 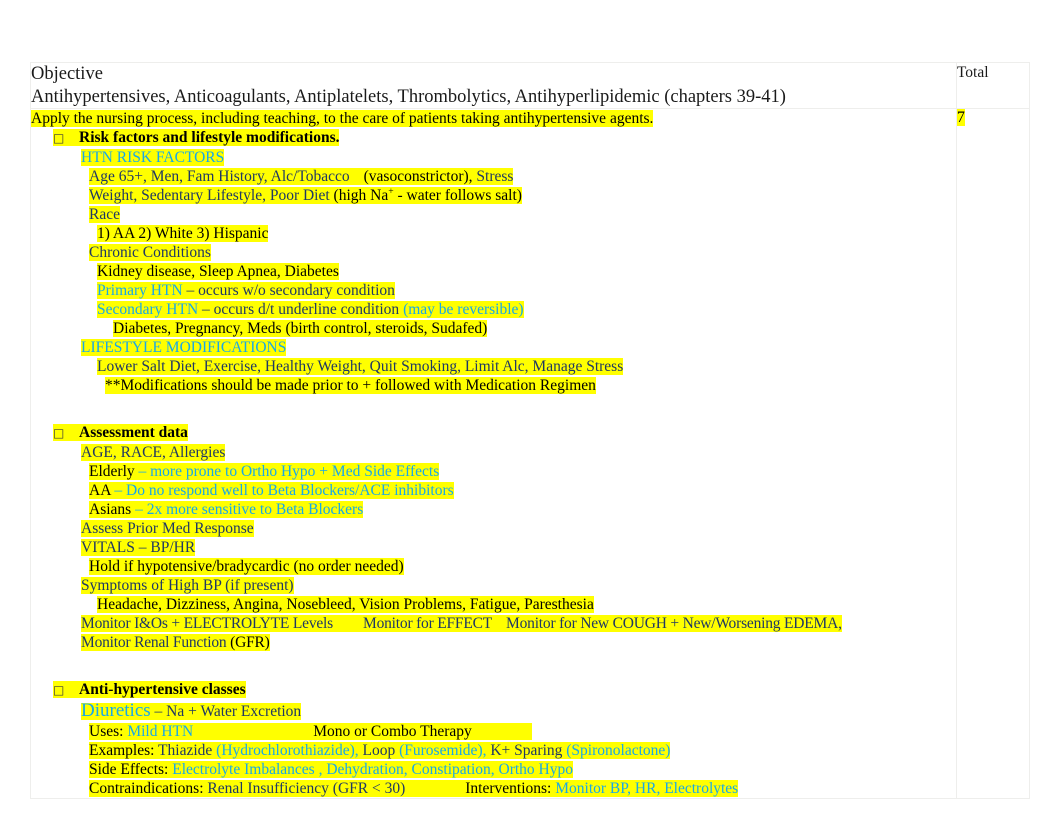 What do you see at coordinates (148, 309) in the screenshot?
I see `secondary-htn-label: Secondary HTN` at bounding box center [148, 309].